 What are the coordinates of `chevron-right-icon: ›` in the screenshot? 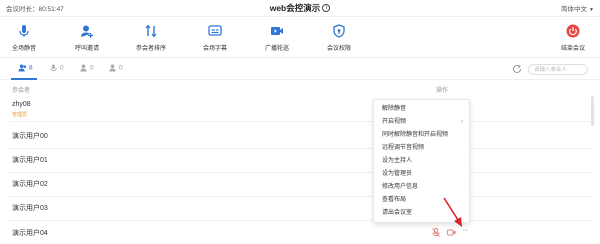 It's located at (462, 122).